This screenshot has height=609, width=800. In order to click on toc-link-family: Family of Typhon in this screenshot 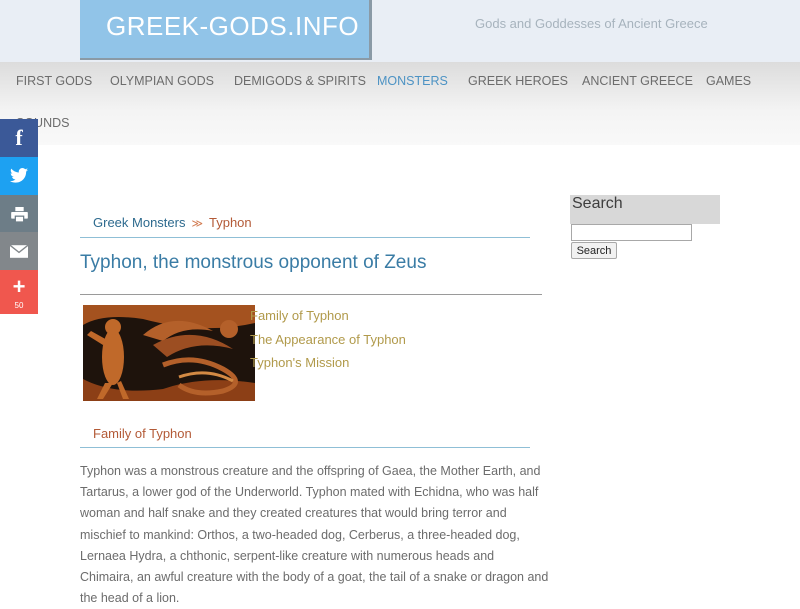, I will do `click(299, 315)`.